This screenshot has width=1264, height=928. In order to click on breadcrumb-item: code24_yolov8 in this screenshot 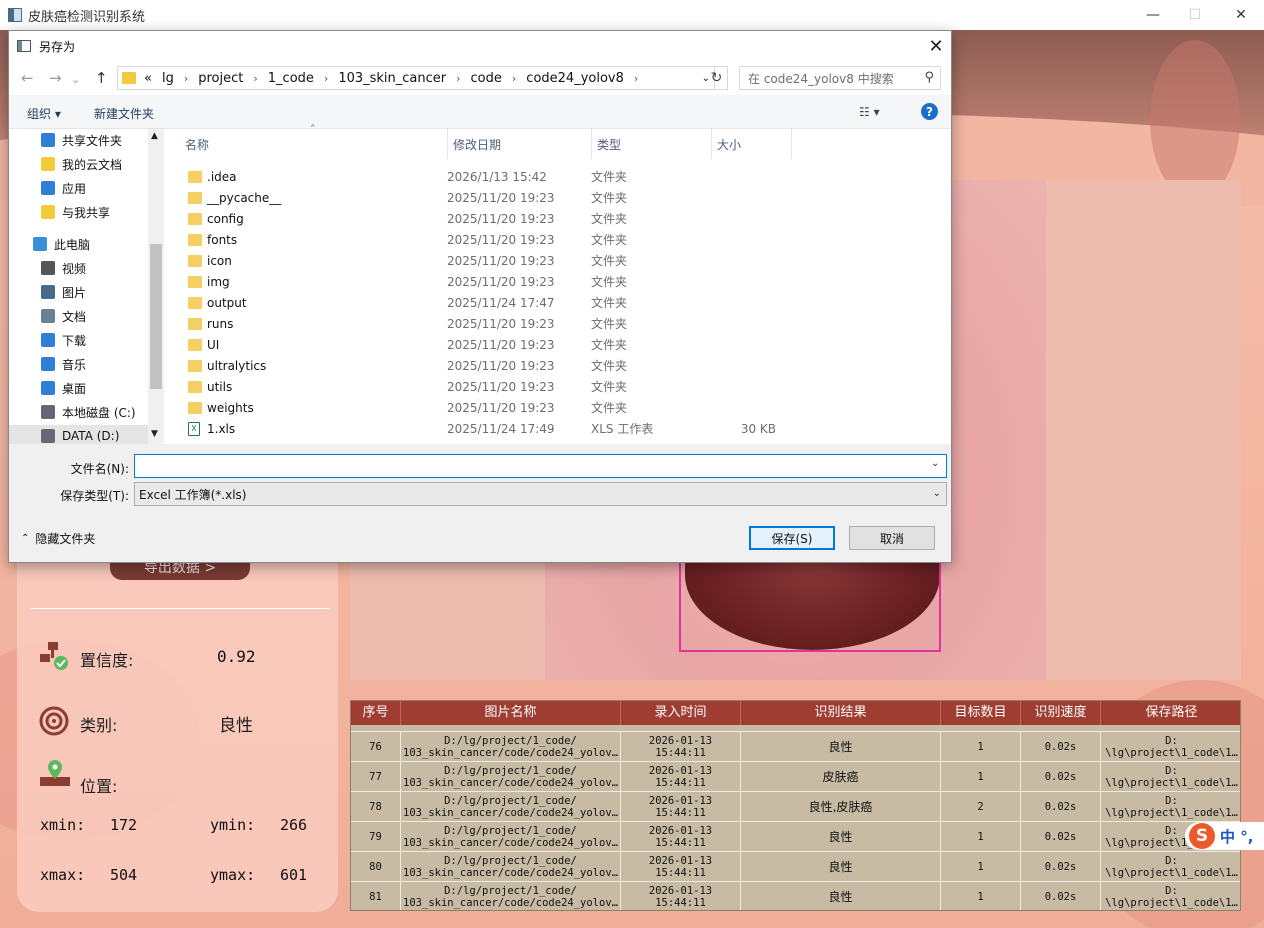, I will do `click(575, 78)`.